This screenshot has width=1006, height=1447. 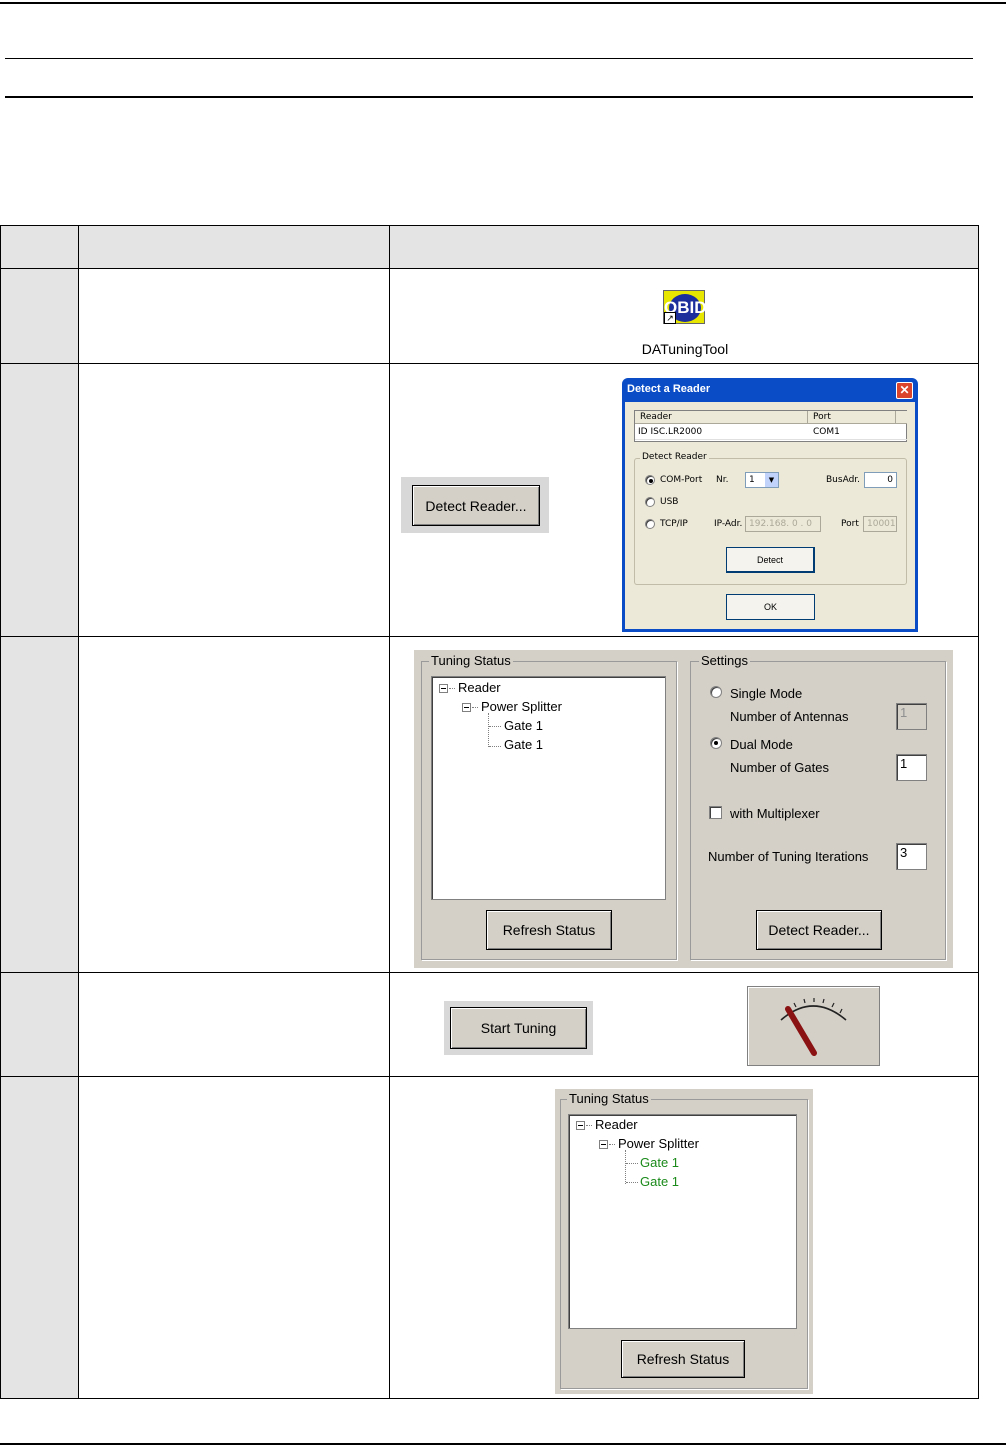 I want to click on dialog-title: Detect a Reader, so click(x=669, y=389).